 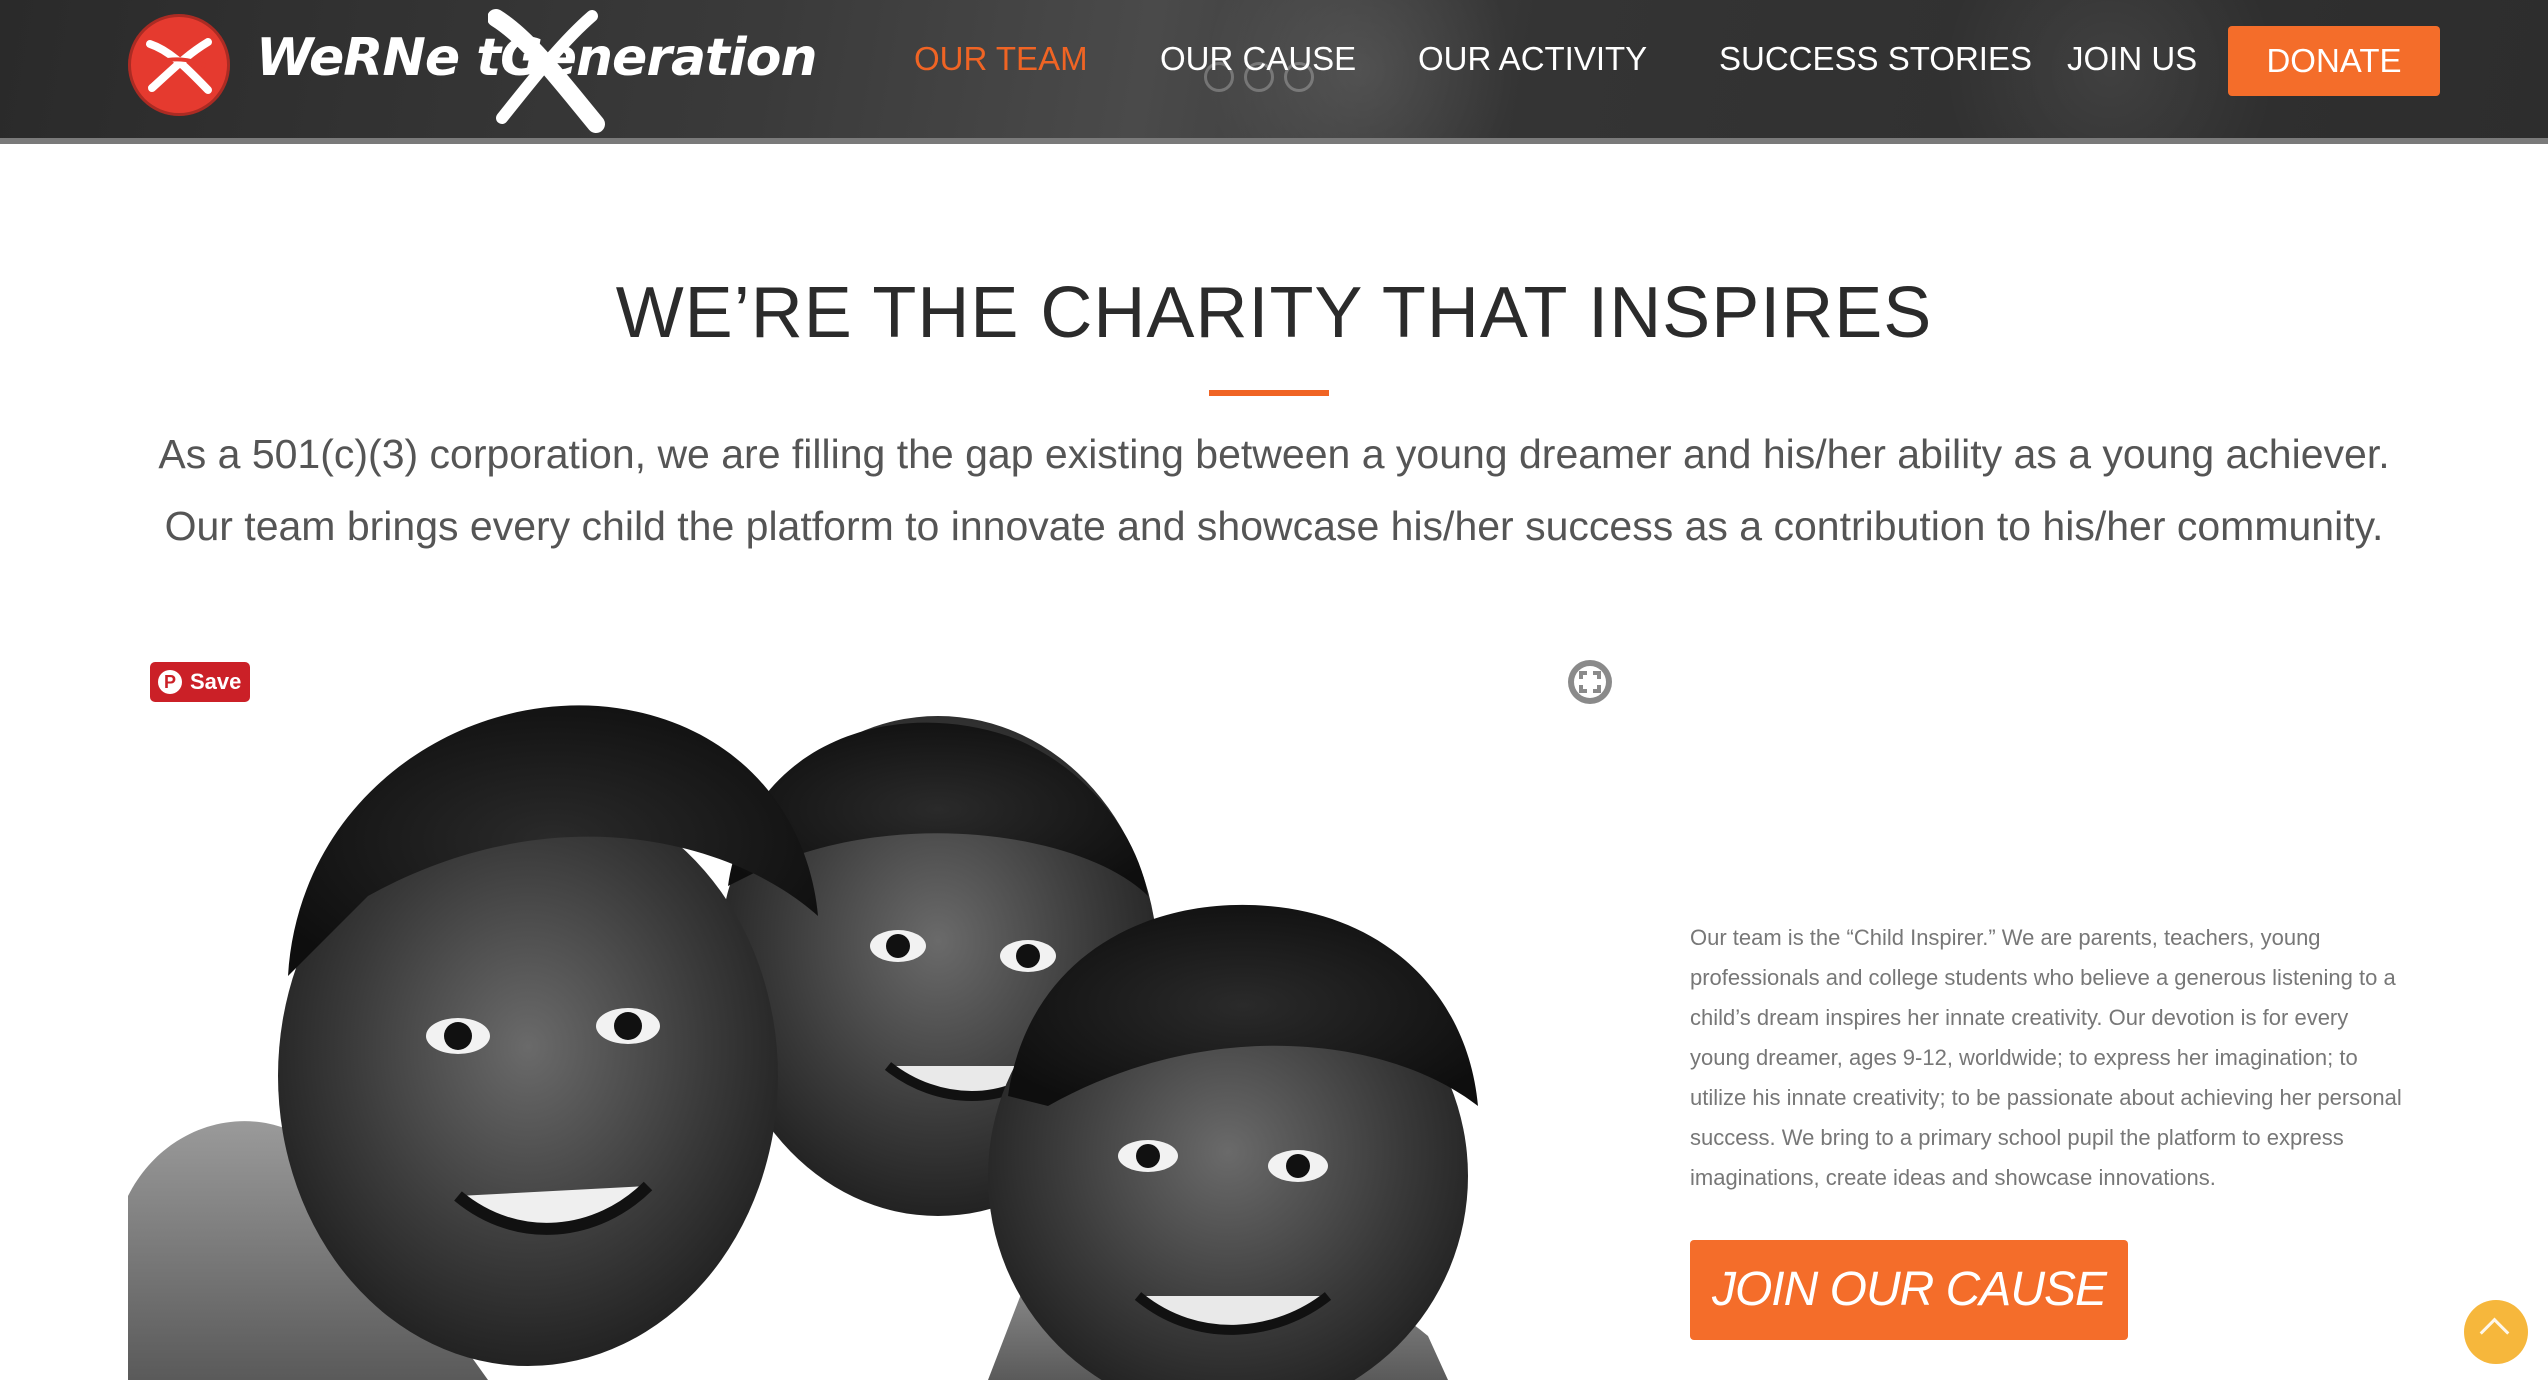 What do you see at coordinates (170, 682) in the screenshot?
I see `pinterest-icon: P` at bounding box center [170, 682].